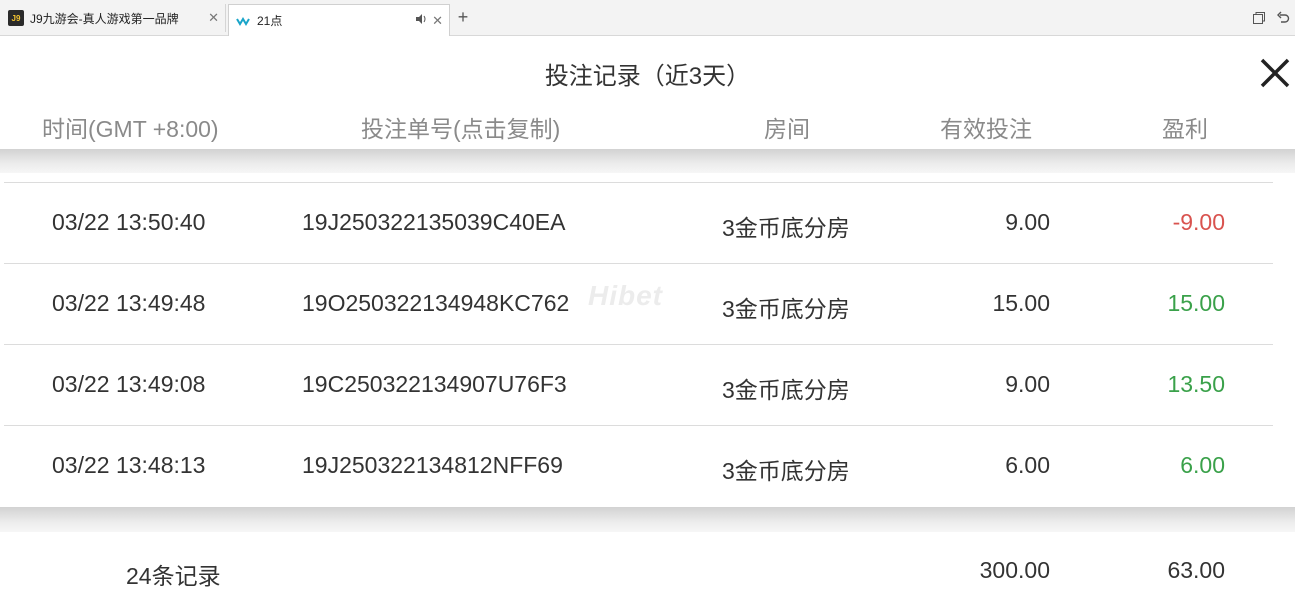  What do you see at coordinates (270, 21) in the screenshot?
I see `tab-title: 21点` at bounding box center [270, 21].